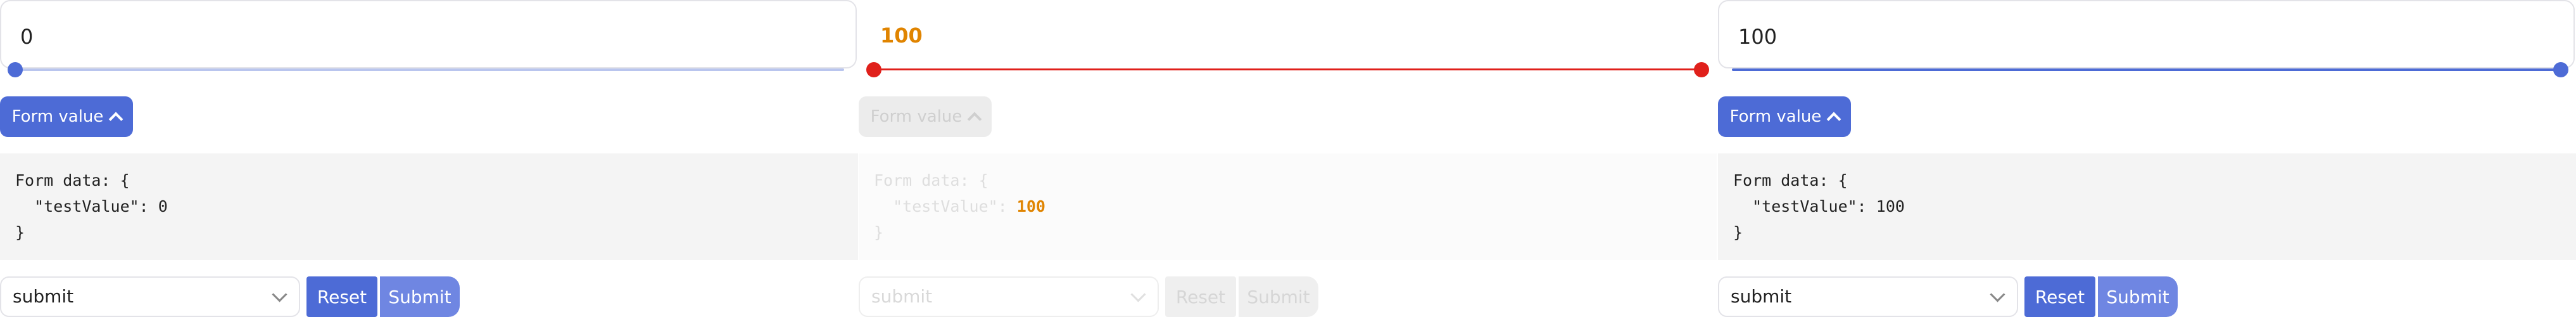 This screenshot has width=2576, height=317. I want to click on slider-track-error, so click(1288, 69).